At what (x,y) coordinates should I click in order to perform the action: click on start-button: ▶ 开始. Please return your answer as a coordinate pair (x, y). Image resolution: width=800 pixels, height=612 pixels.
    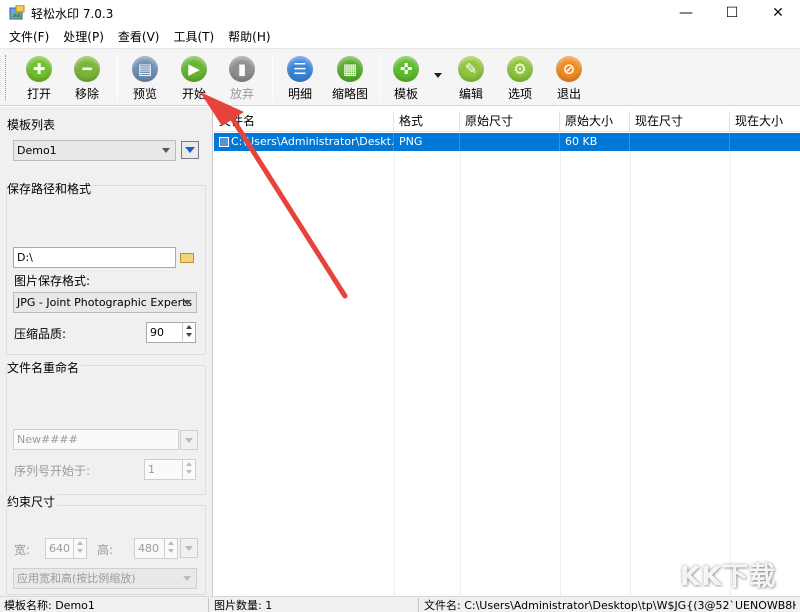
    Looking at the image, I should click on (194, 78).